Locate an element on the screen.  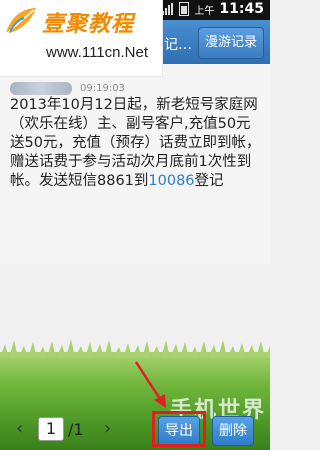
status-ampm: 上午 is located at coordinates (204, 11).